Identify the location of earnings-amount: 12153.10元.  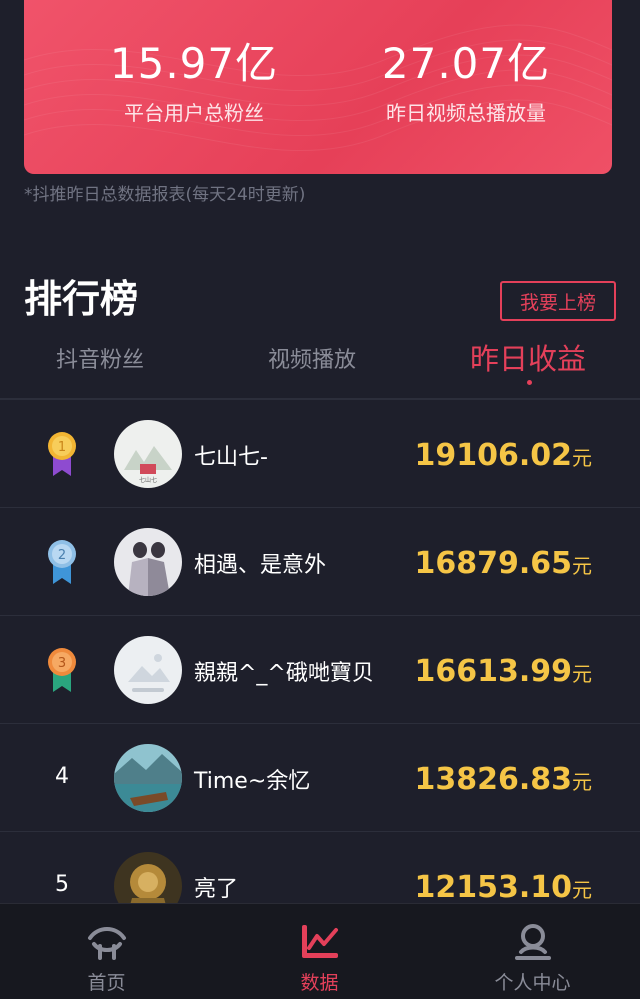
(503, 887).